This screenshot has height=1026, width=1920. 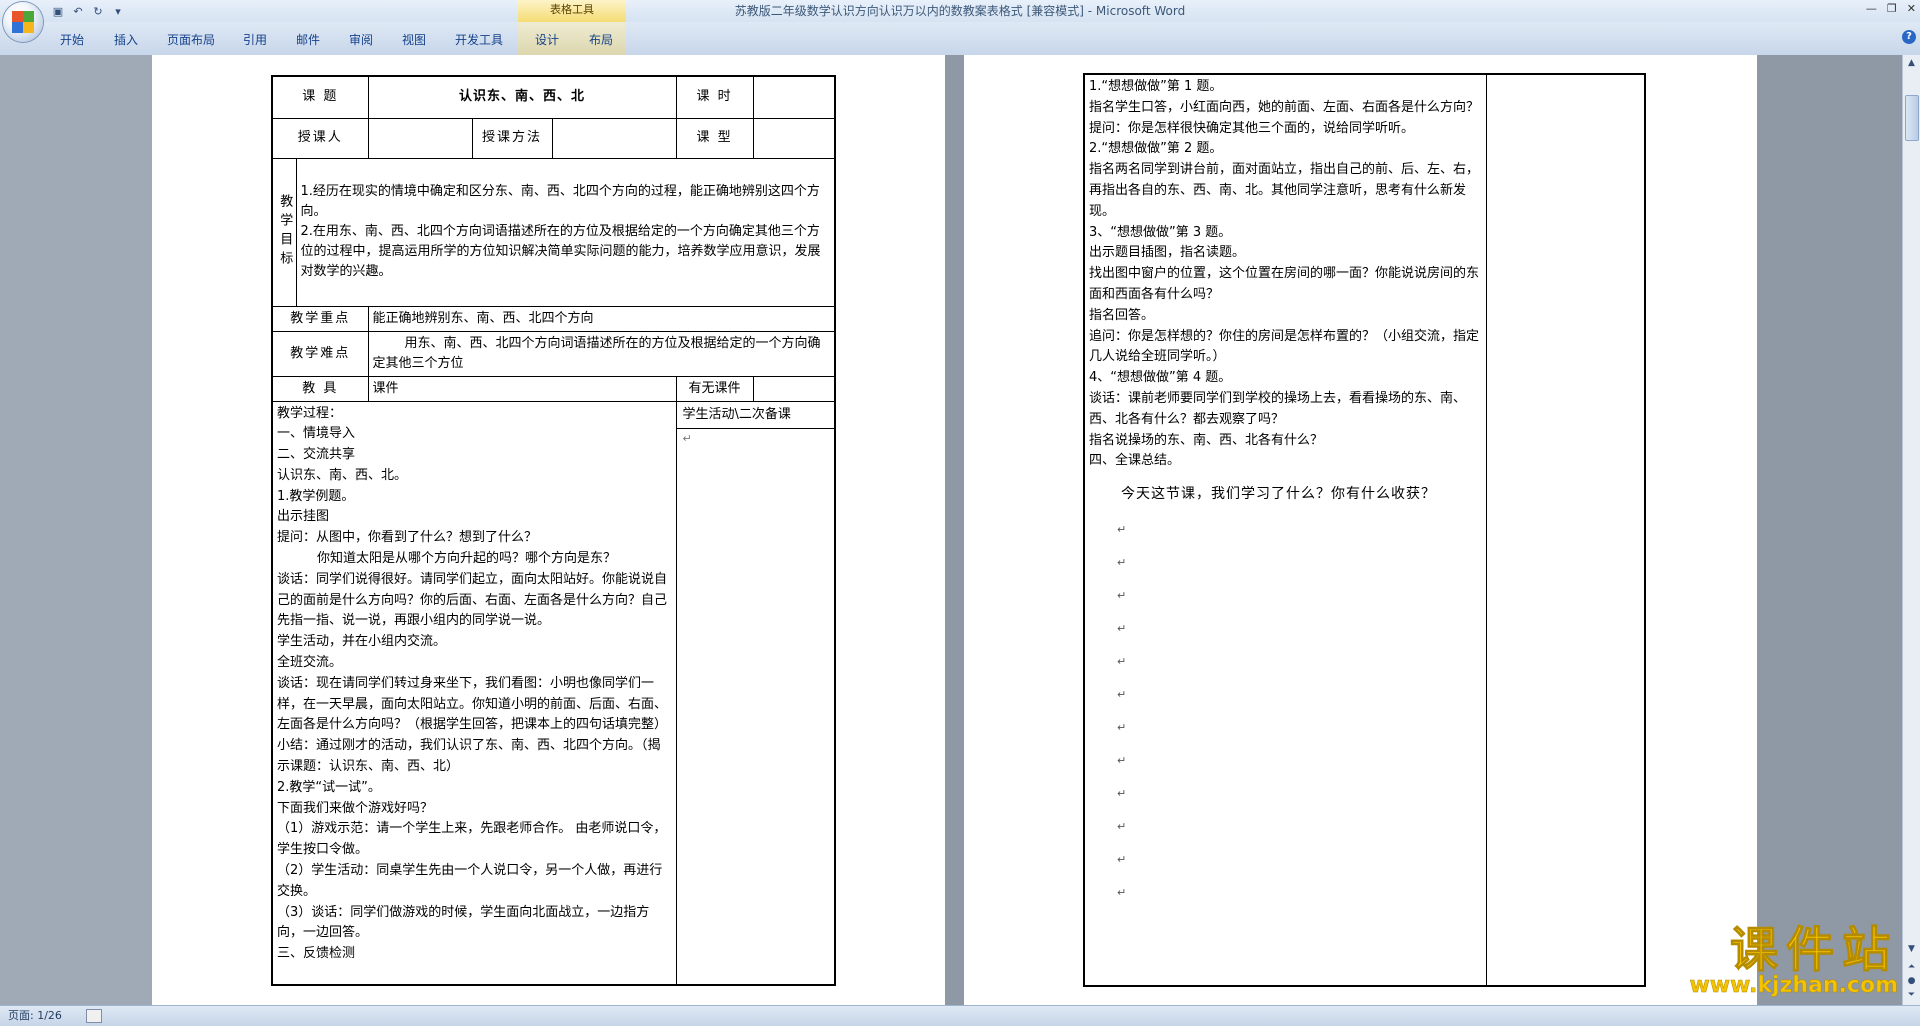 I want to click on tab-mailings: 邮件, so click(x=308, y=40).